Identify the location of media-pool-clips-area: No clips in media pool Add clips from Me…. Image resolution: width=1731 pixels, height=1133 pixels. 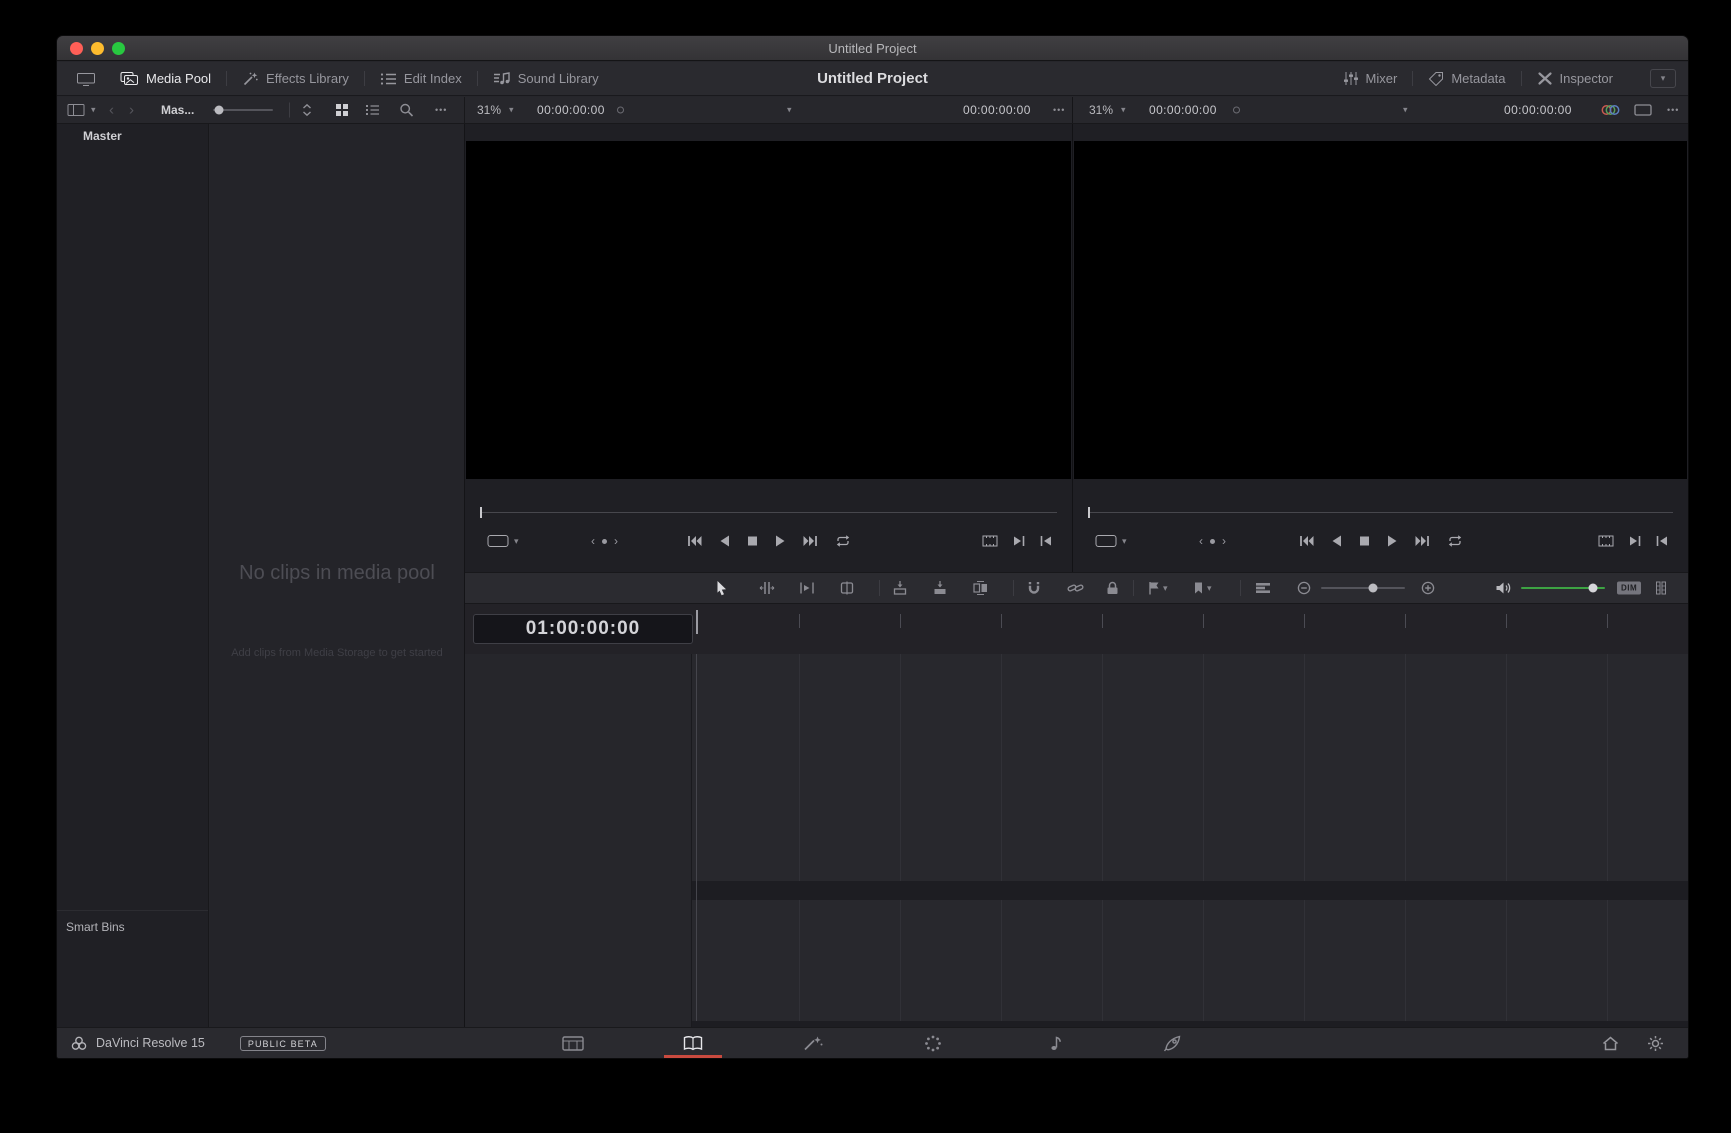
(337, 575).